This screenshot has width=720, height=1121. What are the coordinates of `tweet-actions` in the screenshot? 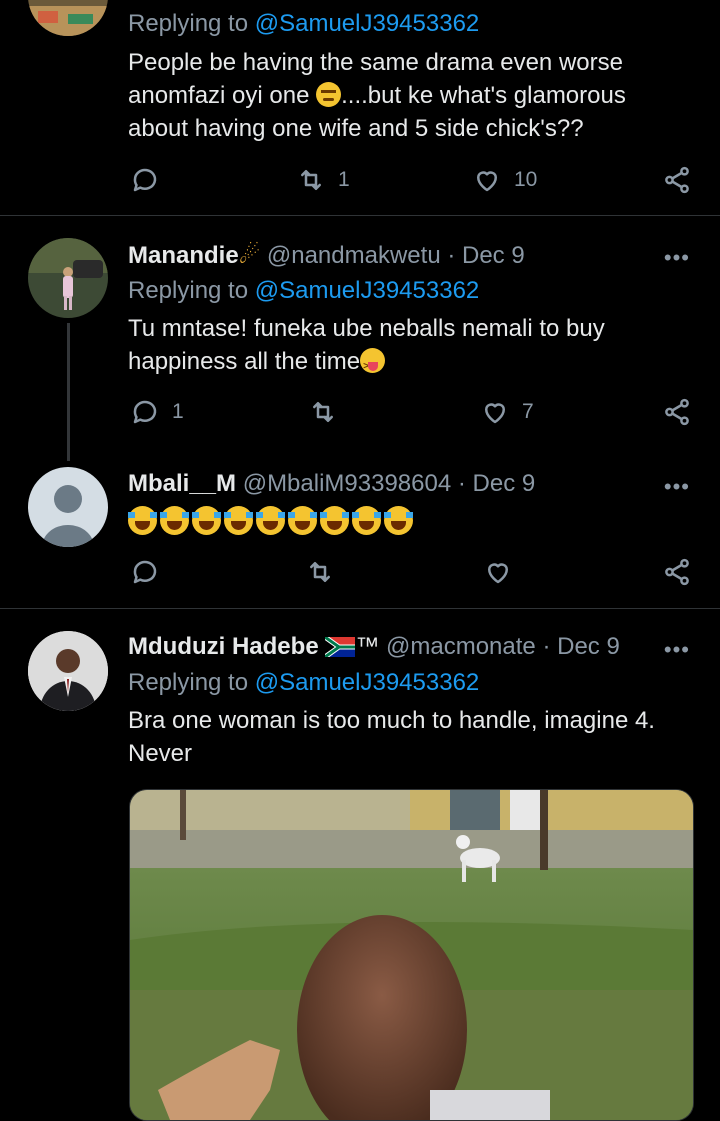 It's located at (411, 572).